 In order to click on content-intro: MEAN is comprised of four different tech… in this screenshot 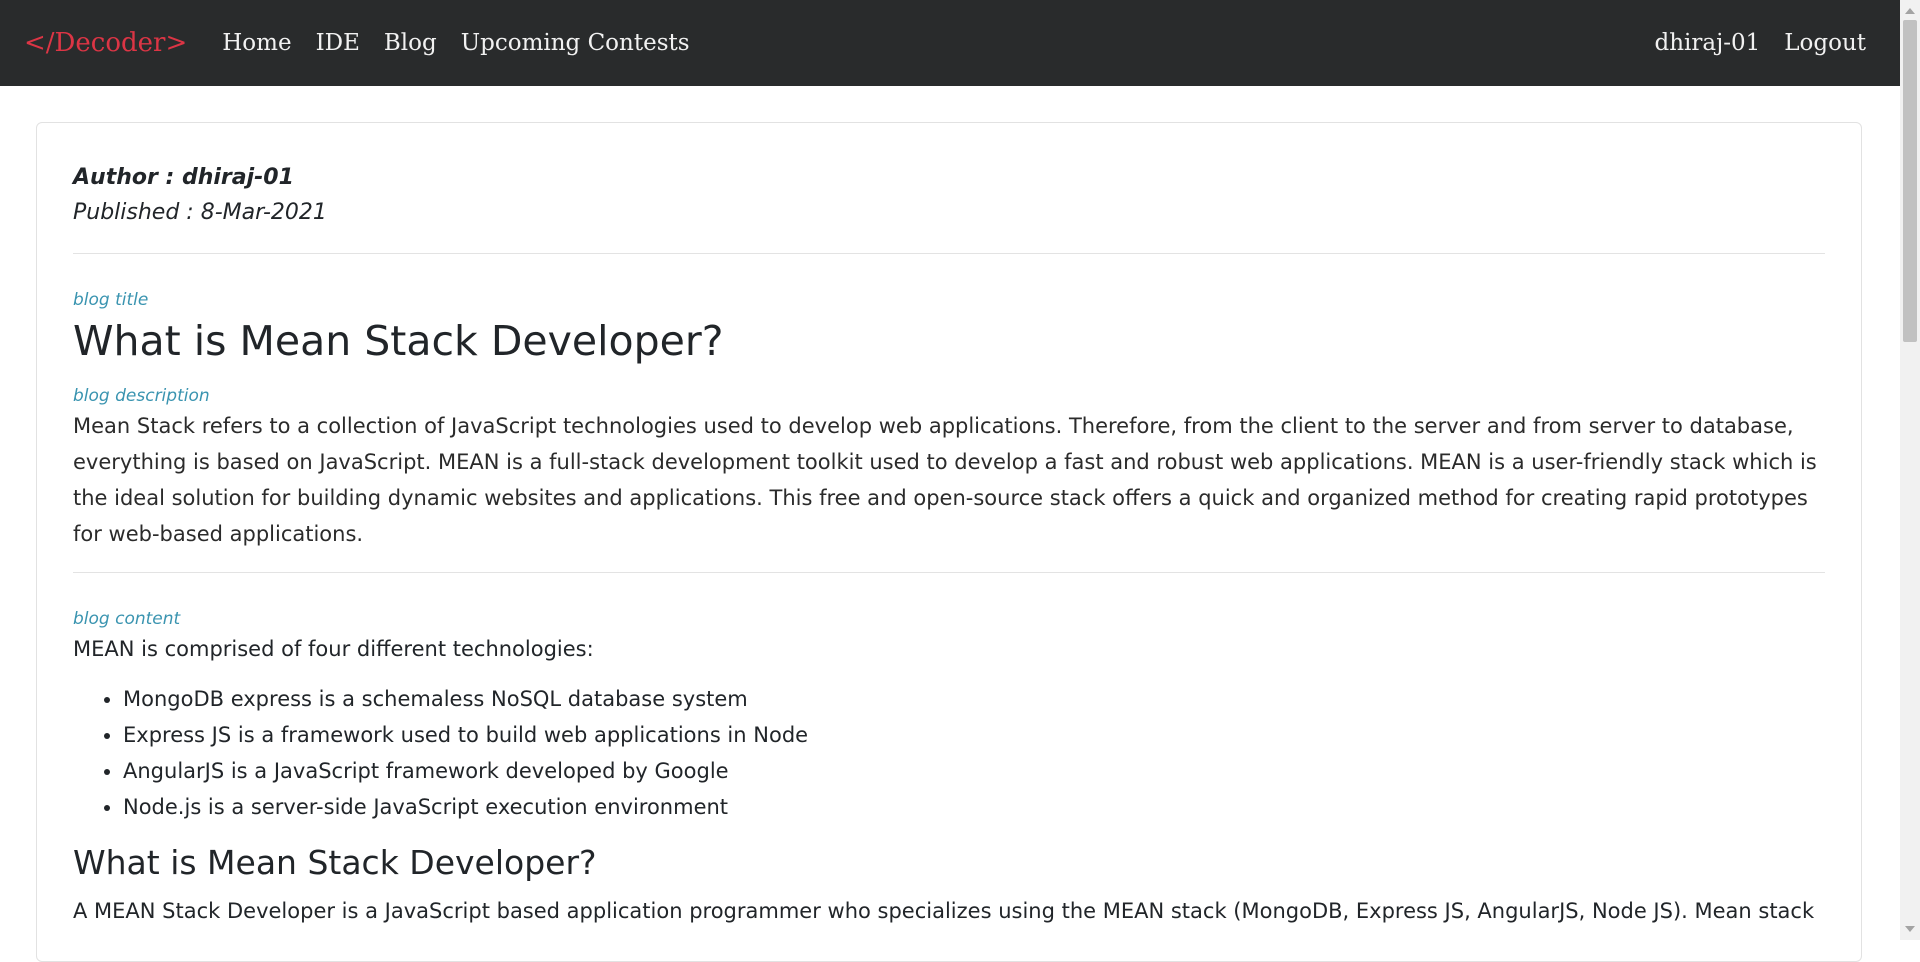, I will do `click(333, 649)`.